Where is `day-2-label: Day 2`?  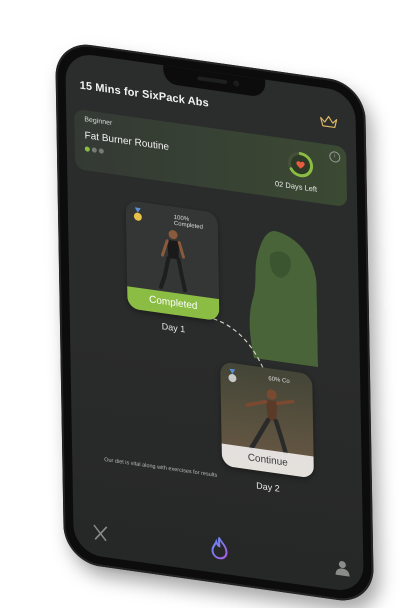
day-2-label: Day 2 is located at coordinates (268, 487).